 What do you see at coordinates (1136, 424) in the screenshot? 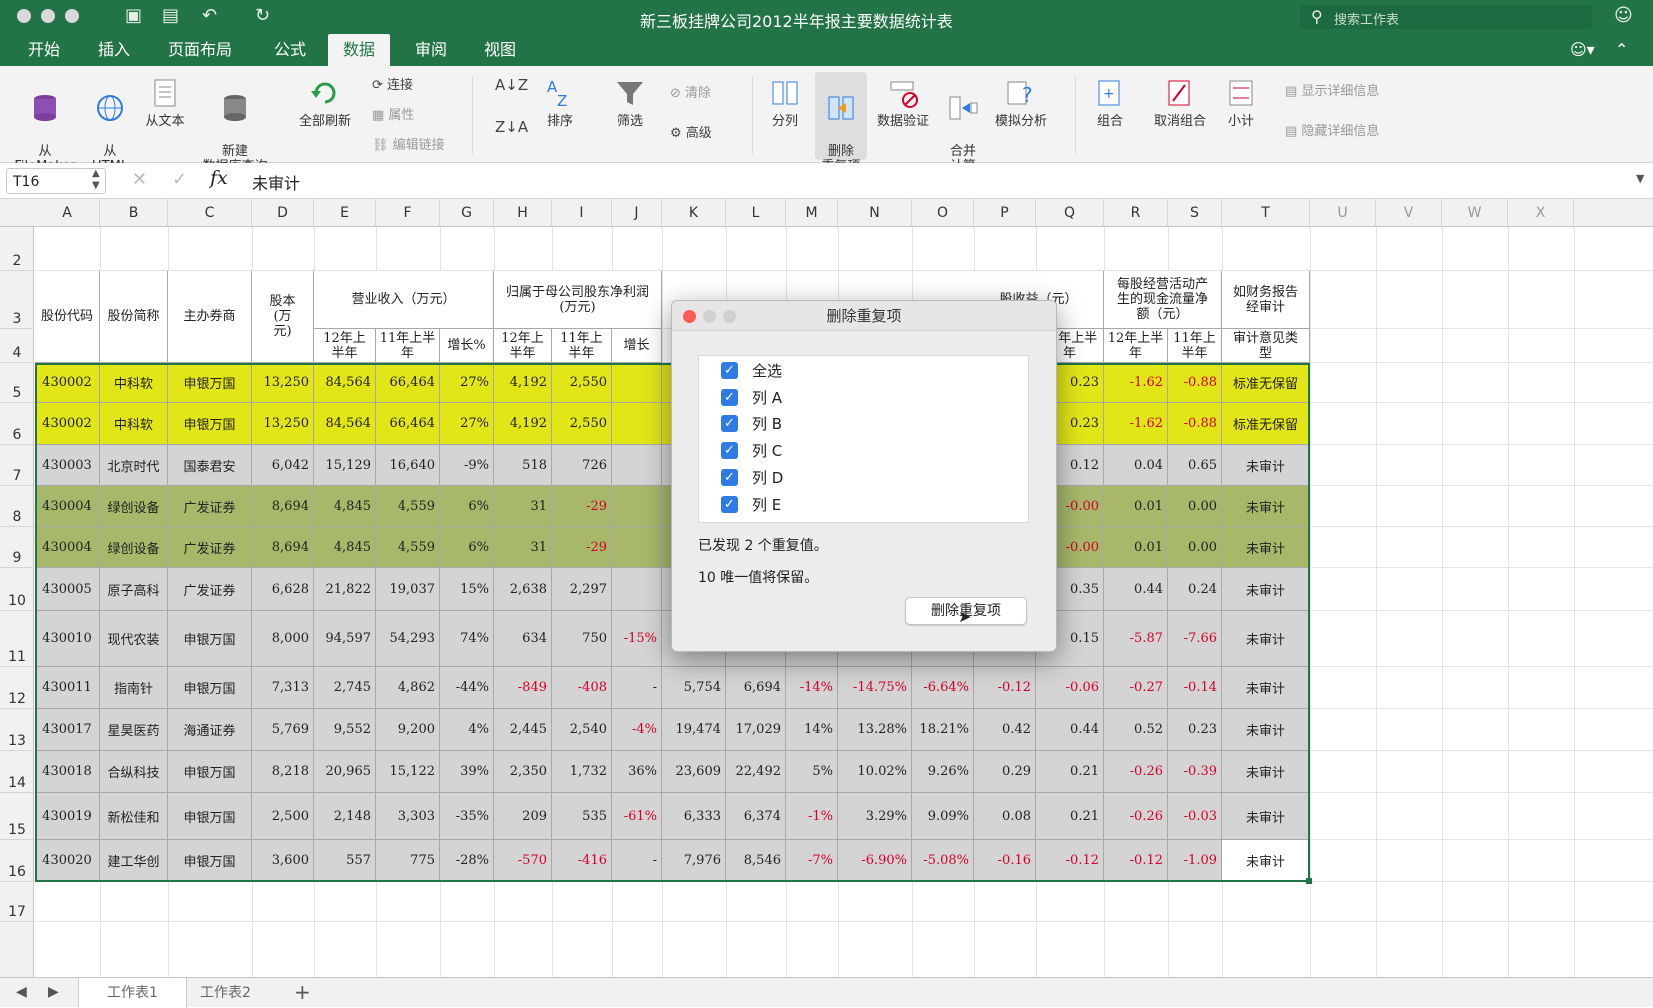
I see `table-cell: -1.62` at bounding box center [1136, 424].